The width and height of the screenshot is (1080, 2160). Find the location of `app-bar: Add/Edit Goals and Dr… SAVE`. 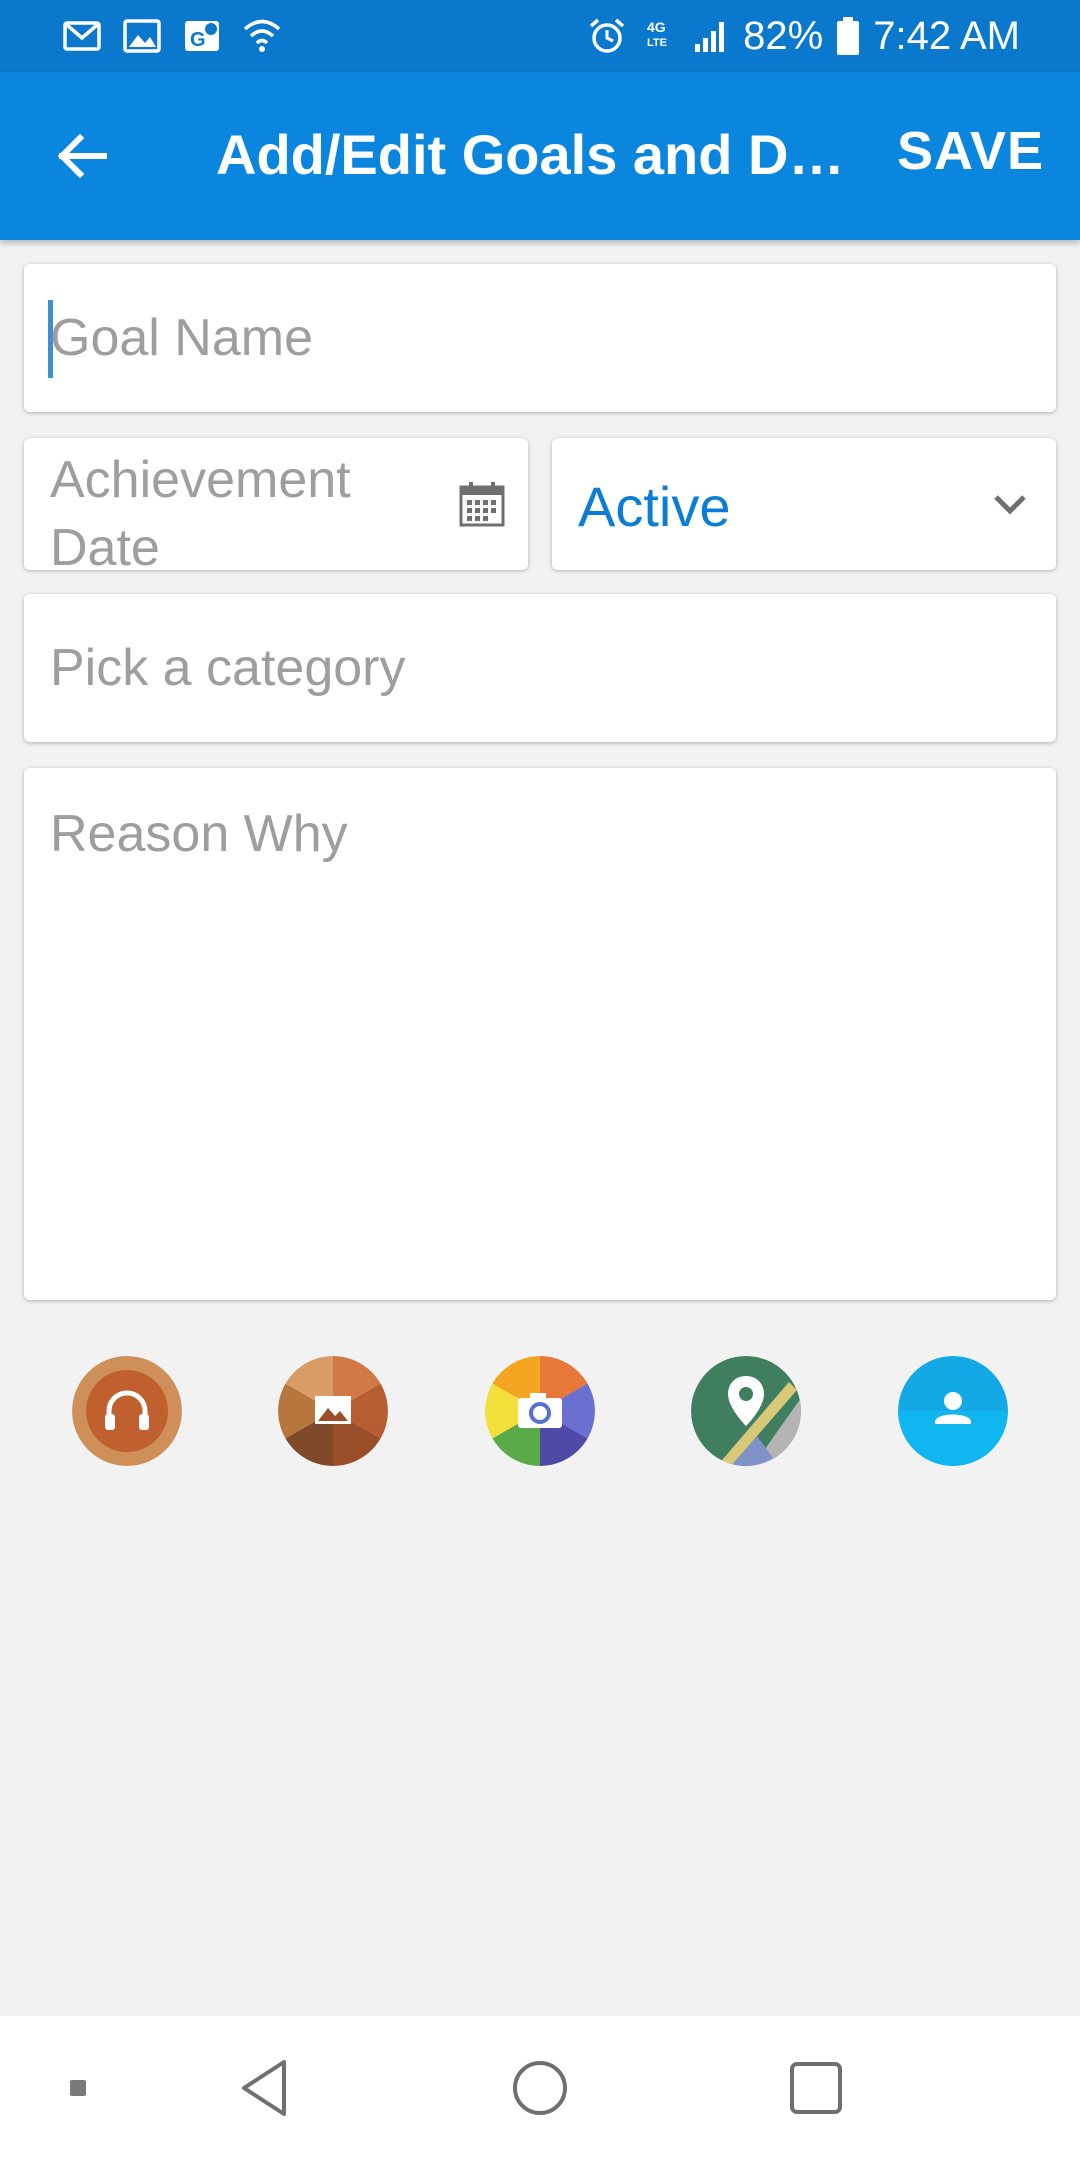

app-bar: Add/Edit Goals and Dr… SAVE is located at coordinates (540, 156).